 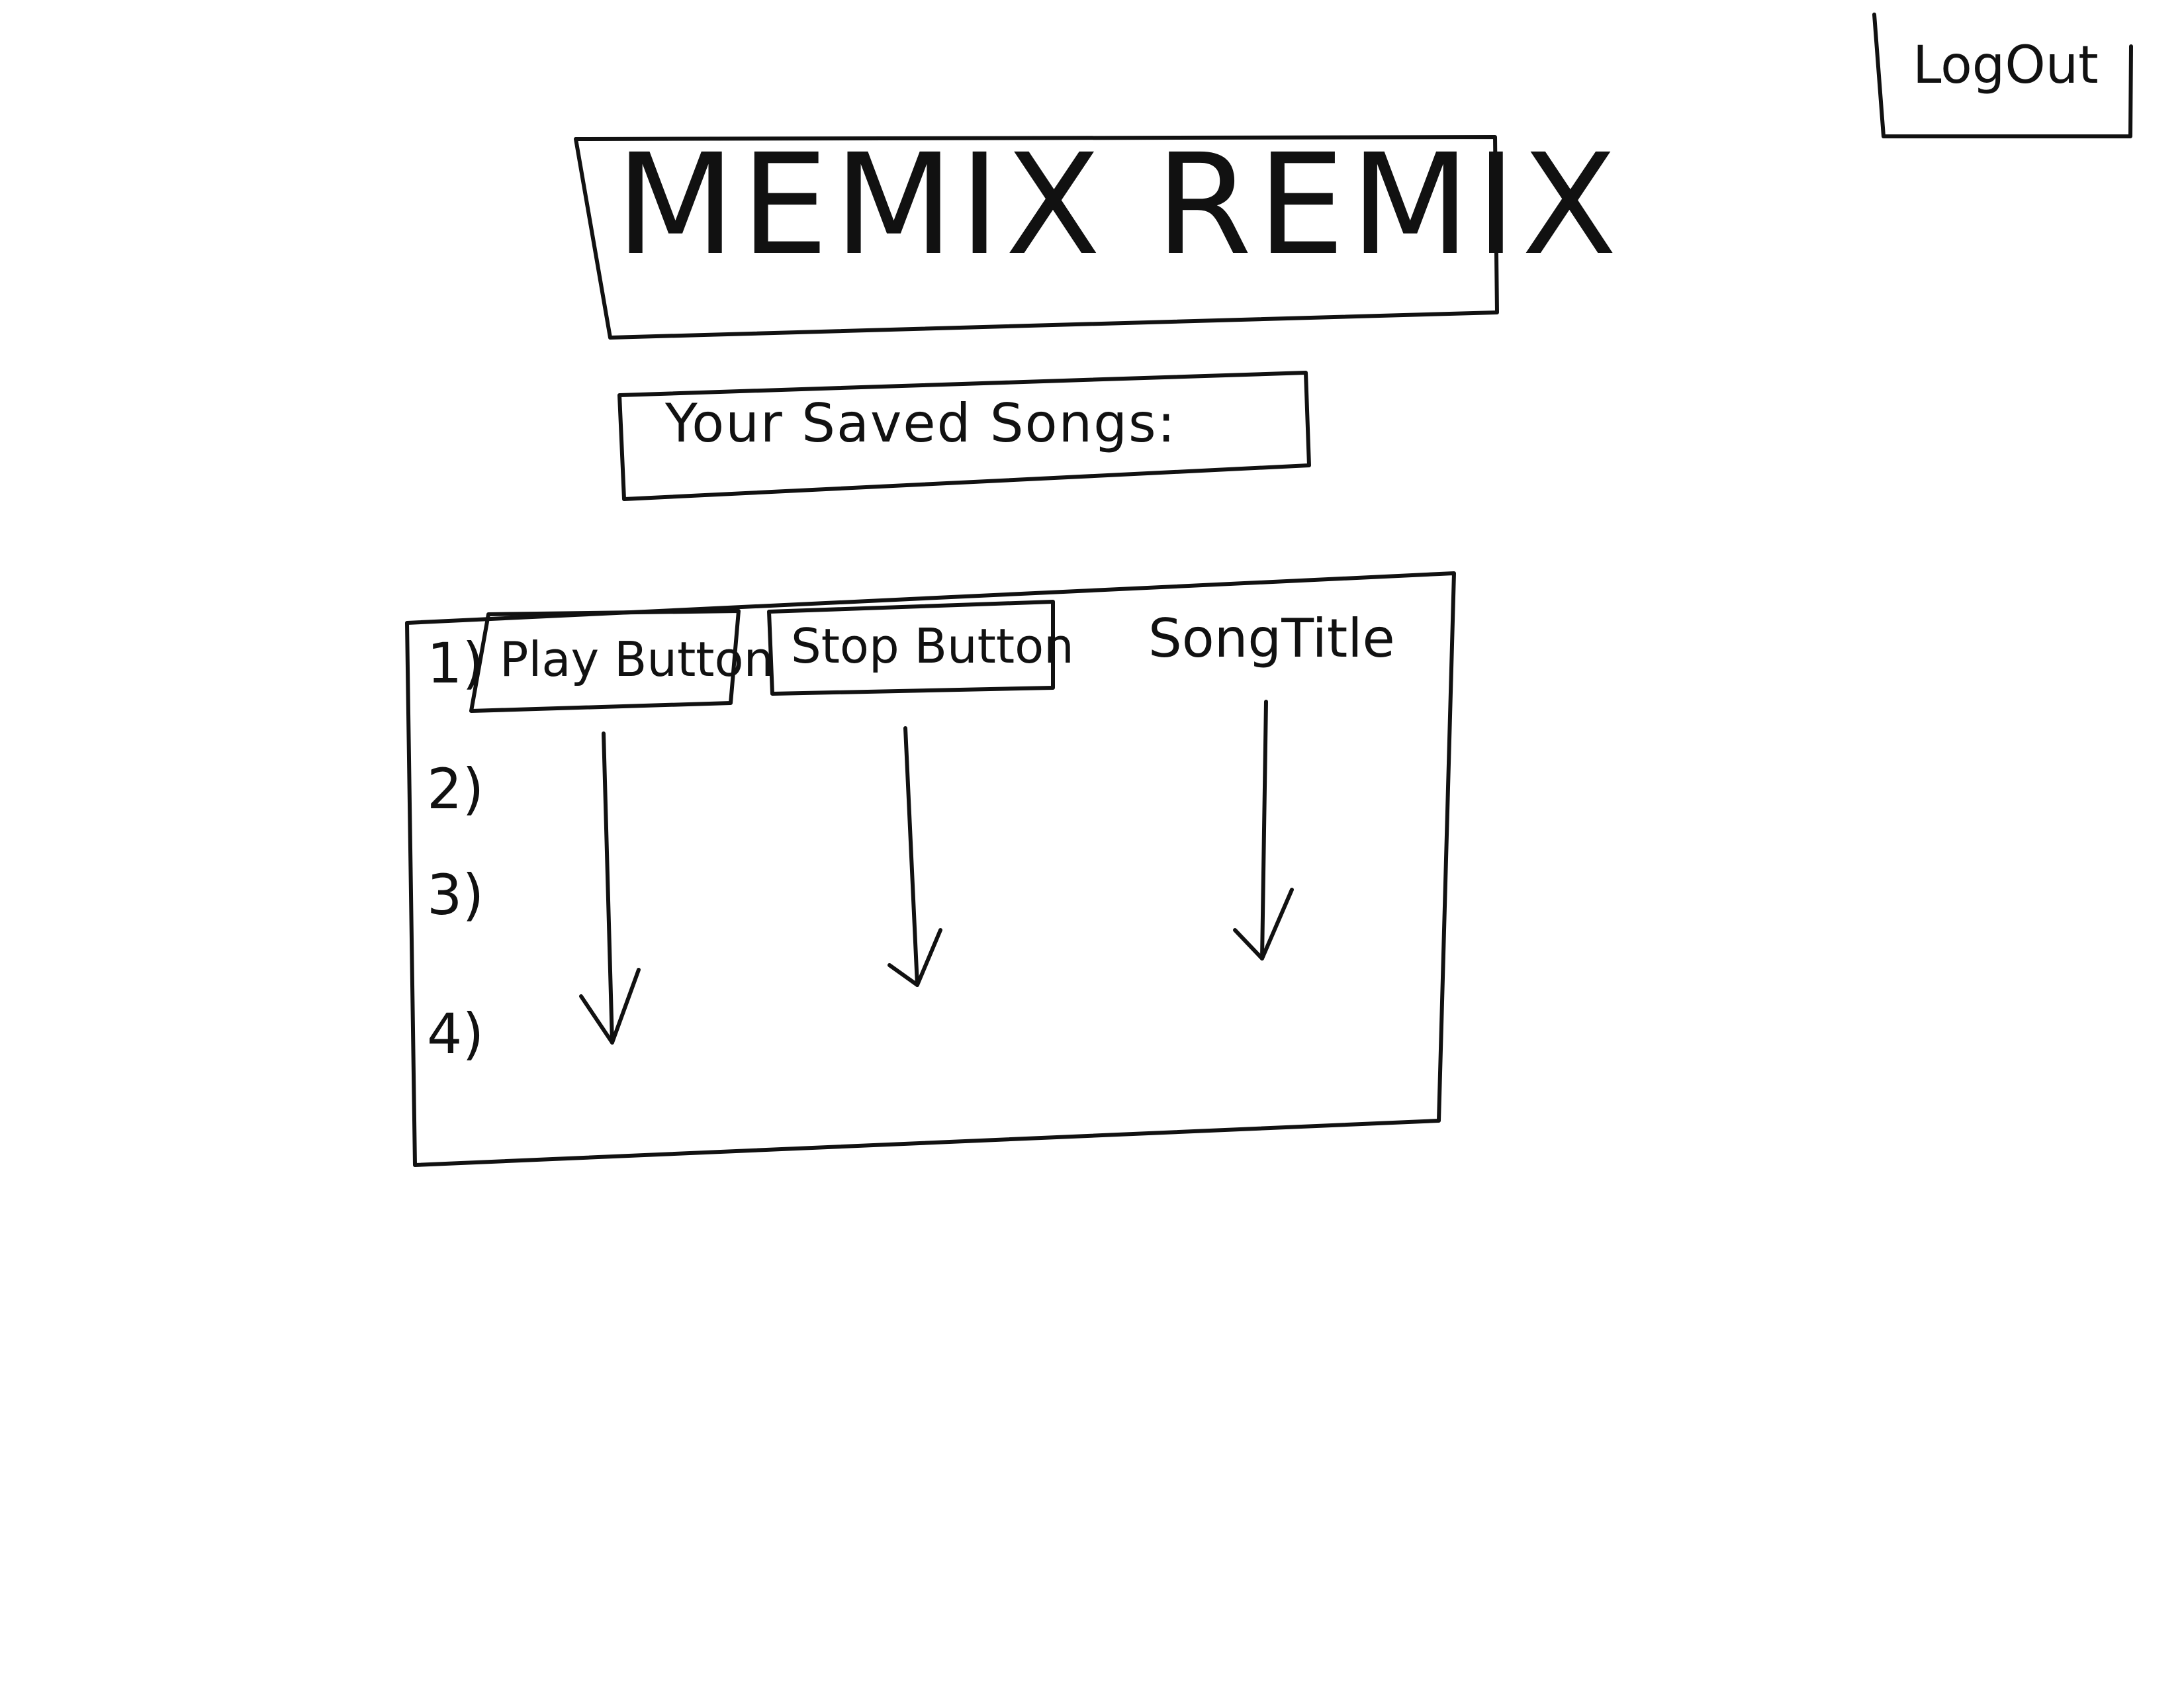 I want to click on row-number-2: 2), so click(x=456, y=789).